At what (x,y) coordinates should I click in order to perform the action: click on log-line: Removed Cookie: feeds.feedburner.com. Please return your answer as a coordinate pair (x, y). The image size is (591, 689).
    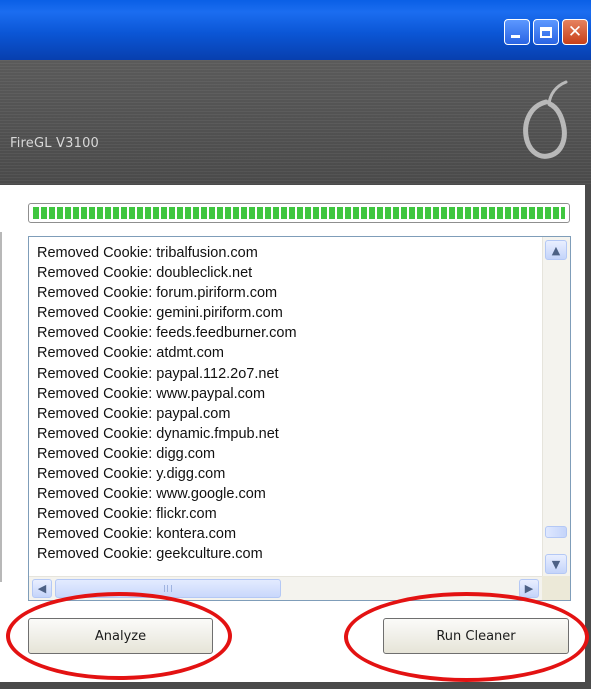
    Looking at the image, I should click on (167, 333).